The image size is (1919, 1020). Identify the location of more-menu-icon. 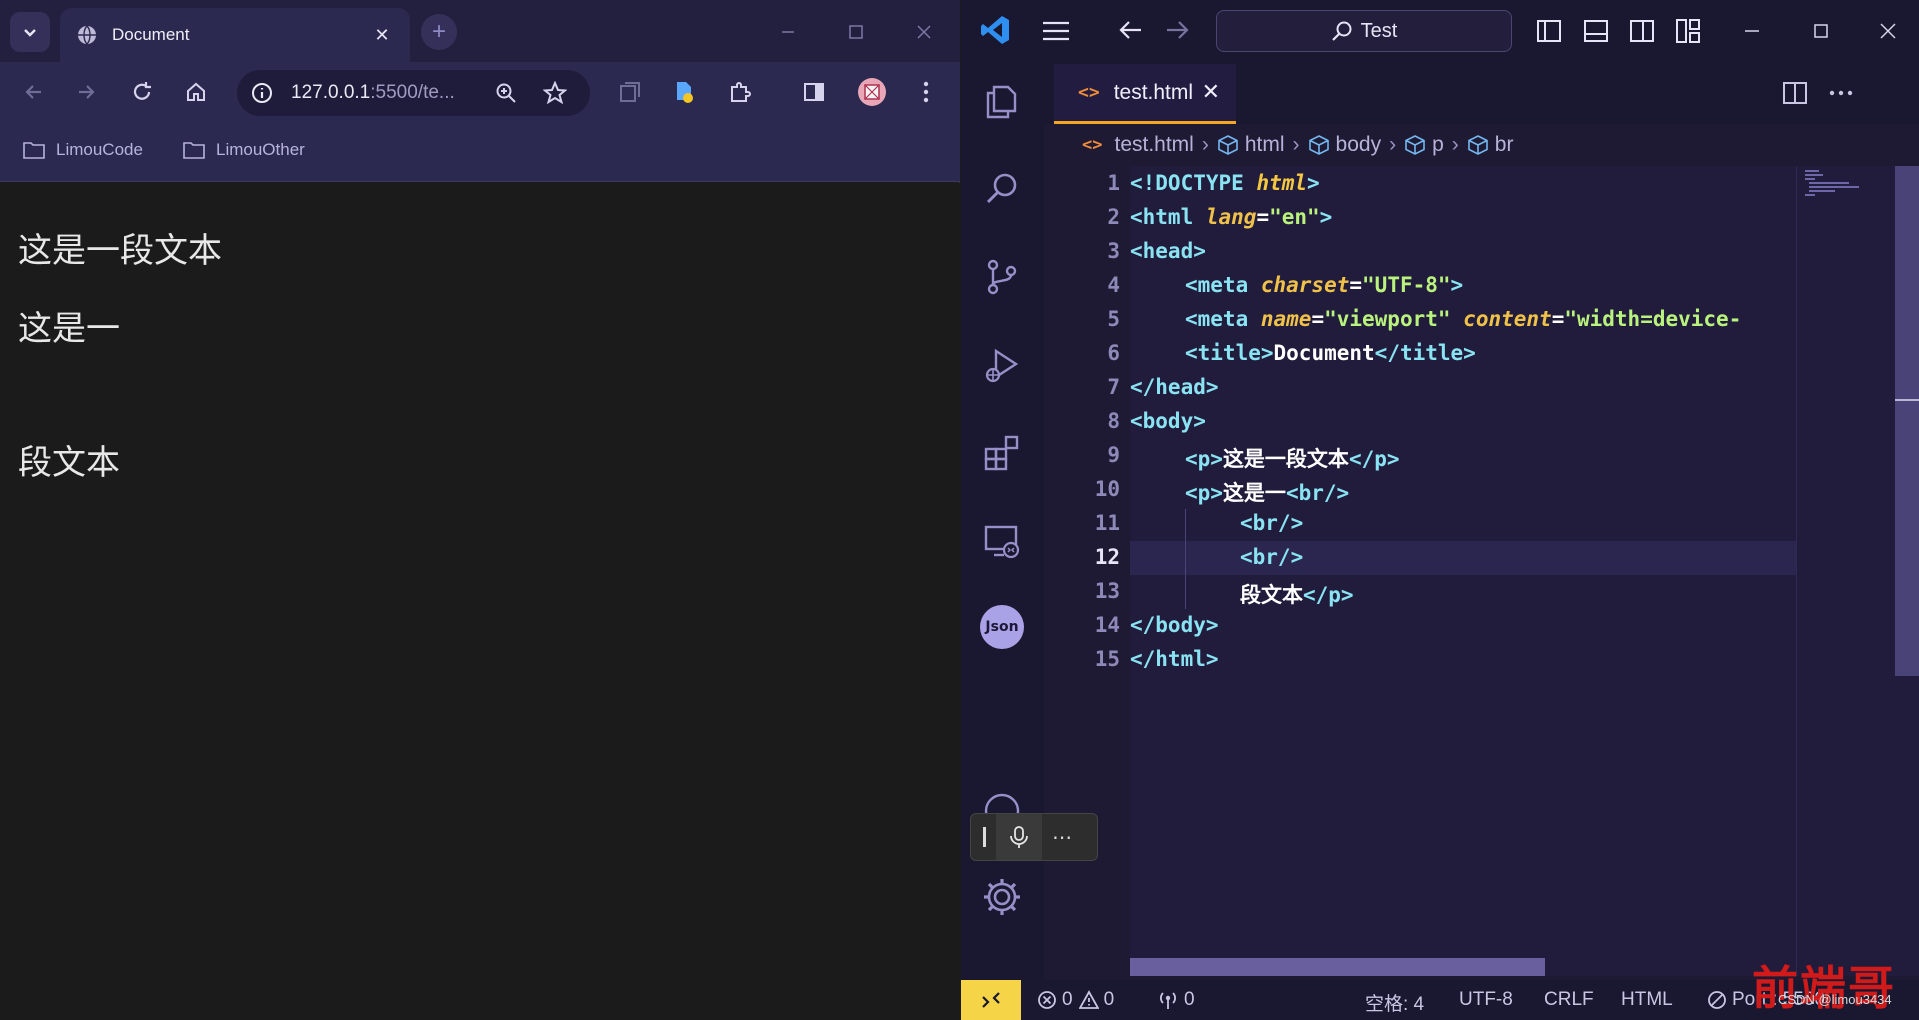
(926, 92).